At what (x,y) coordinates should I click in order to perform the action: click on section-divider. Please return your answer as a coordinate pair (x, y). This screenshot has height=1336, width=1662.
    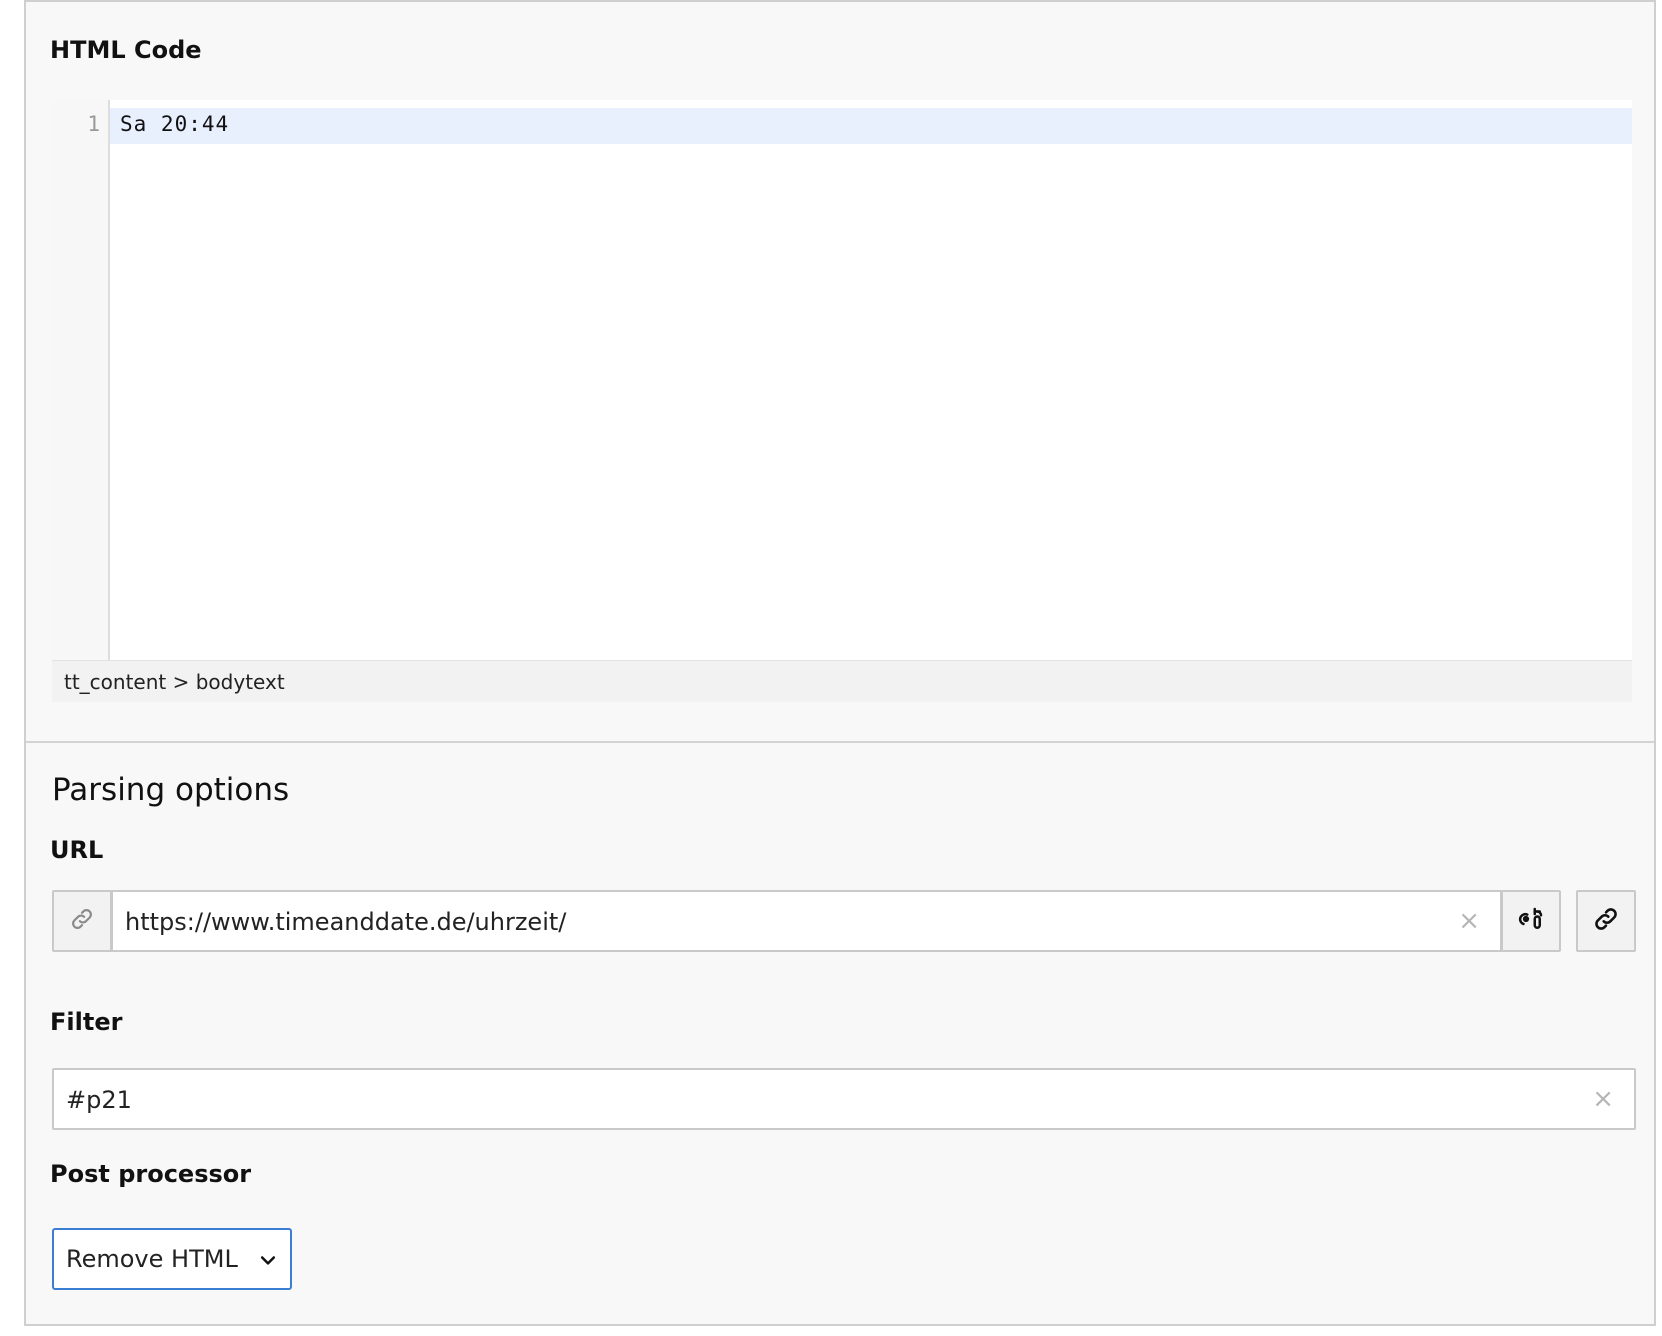
    Looking at the image, I should click on (840, 742).